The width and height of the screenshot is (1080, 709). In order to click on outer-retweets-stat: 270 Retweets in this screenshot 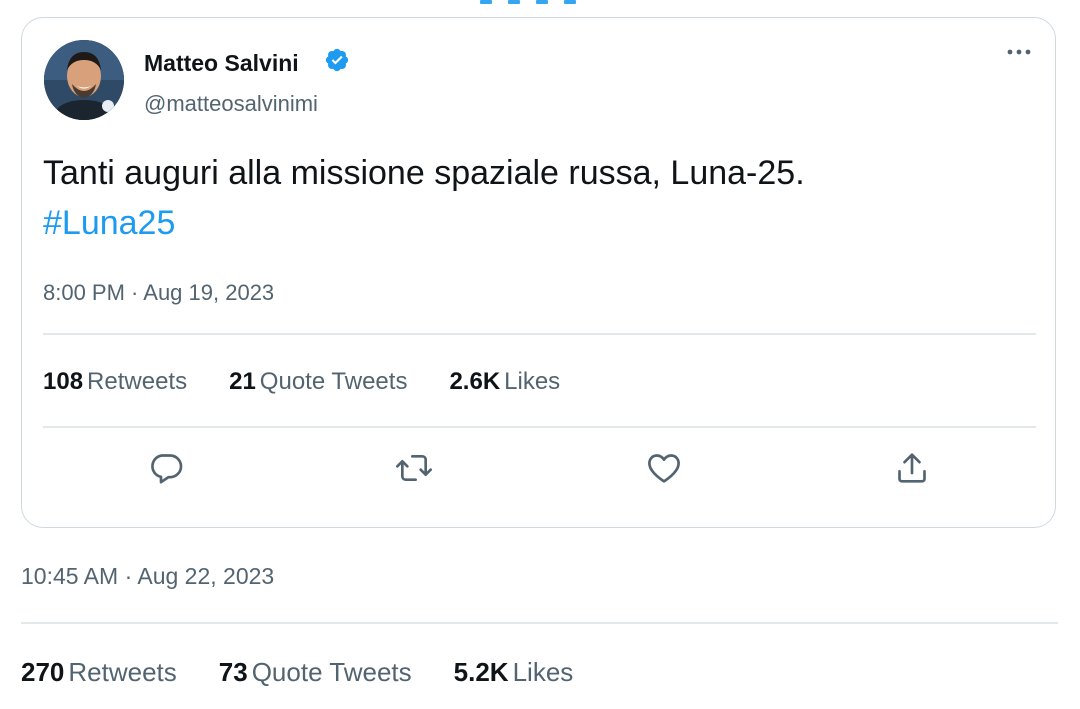, I will do `click(99, 672)`.